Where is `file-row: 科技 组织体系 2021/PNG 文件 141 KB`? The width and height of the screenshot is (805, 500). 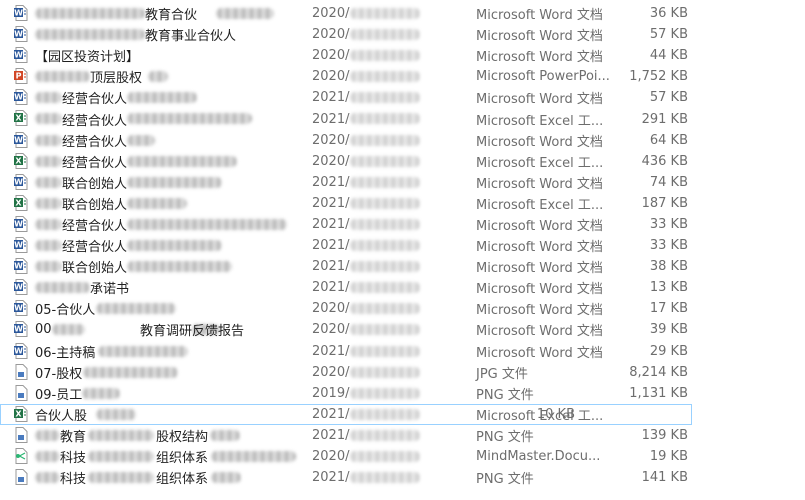
file-row: 科技 组织体系 2021/PNG 文件 141 KB is located at coordinates (402, 477).